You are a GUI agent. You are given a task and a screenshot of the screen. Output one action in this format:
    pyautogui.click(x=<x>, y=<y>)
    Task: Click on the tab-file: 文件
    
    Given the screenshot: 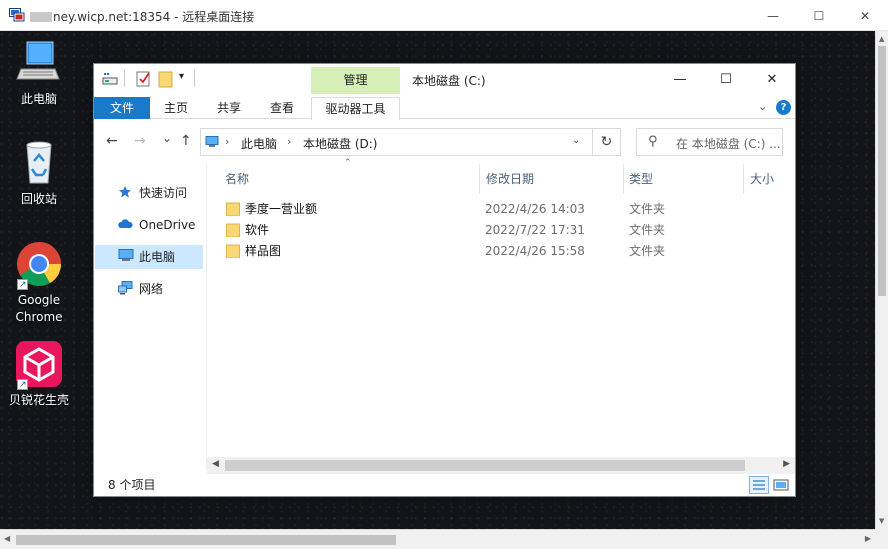 What is the action you would take?
    pyautogui.click(x=122, y=108)
    